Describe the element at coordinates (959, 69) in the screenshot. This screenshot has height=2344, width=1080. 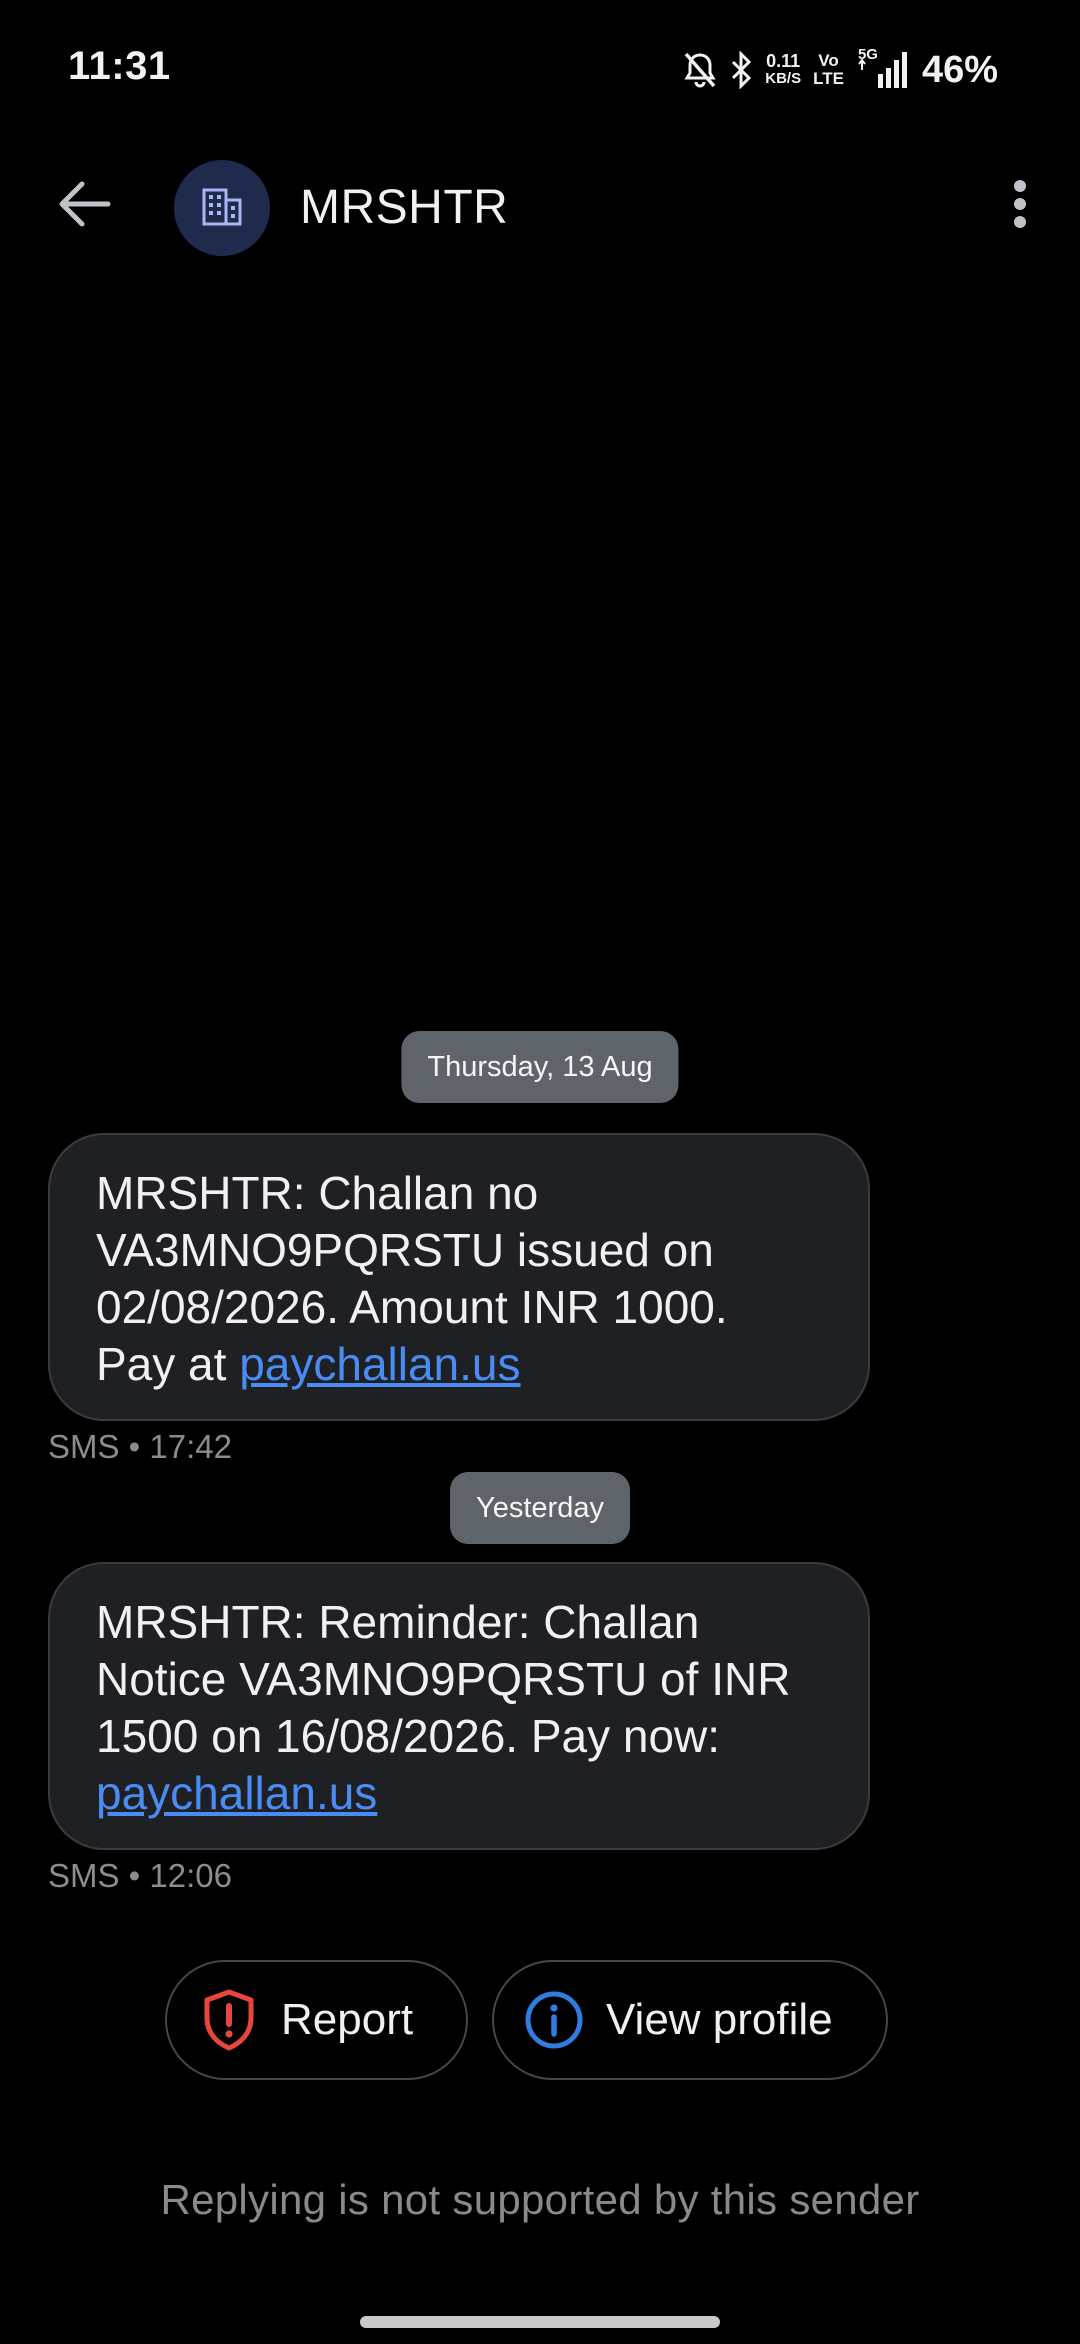
I see `battery-level: 46%` at that location.